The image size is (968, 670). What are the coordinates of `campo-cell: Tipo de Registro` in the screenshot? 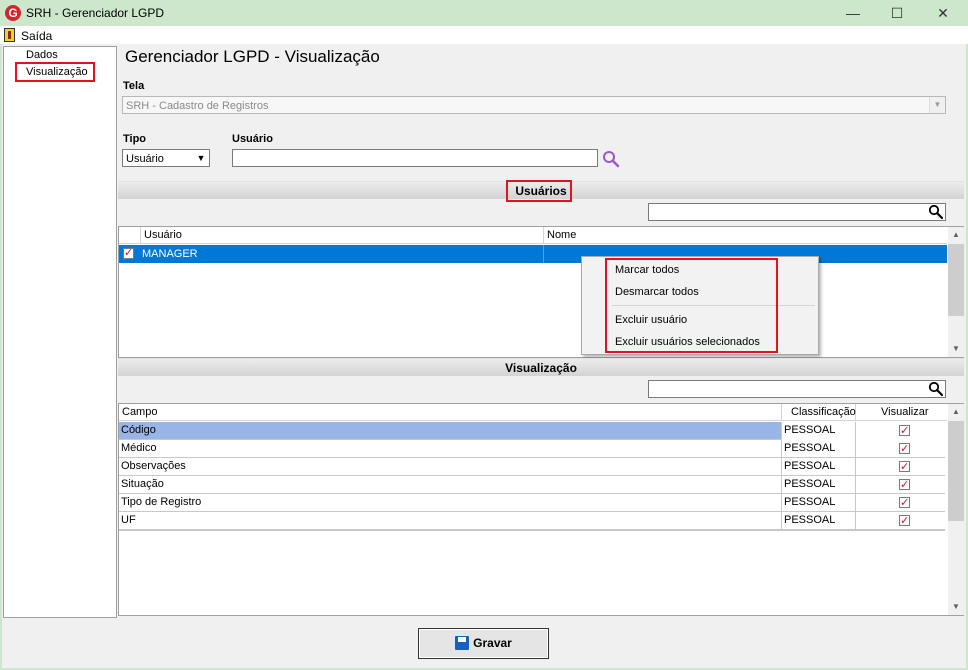 It's located at (450, 503).